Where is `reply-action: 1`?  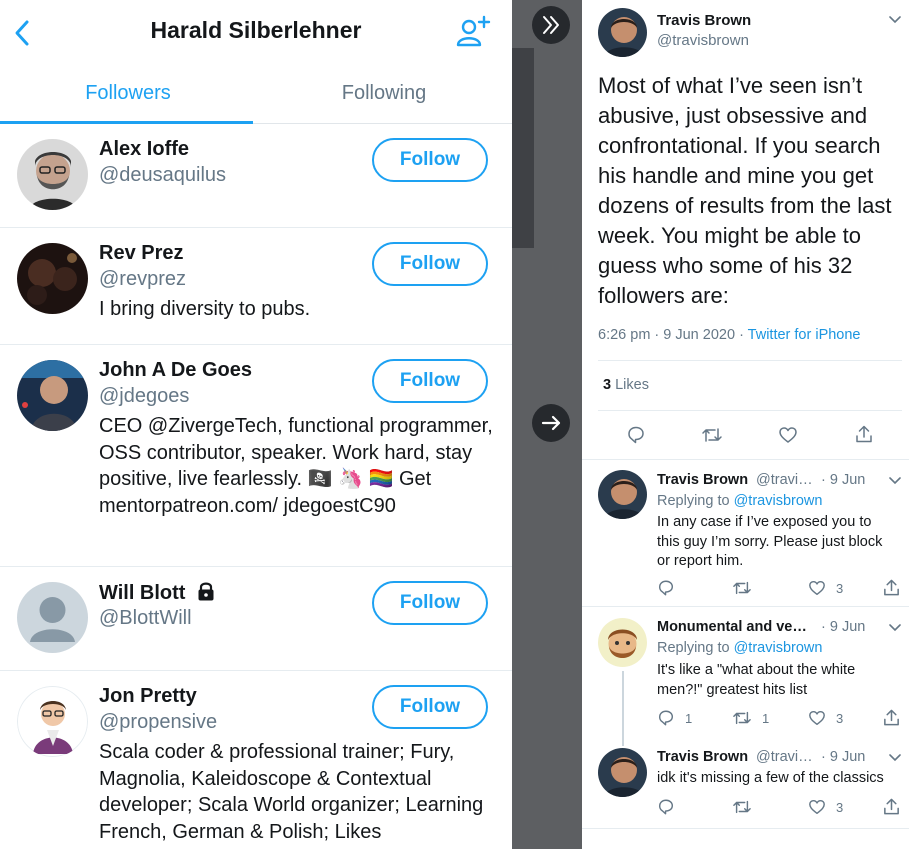
reply-action: 1 is located at coordinates (674, 718).